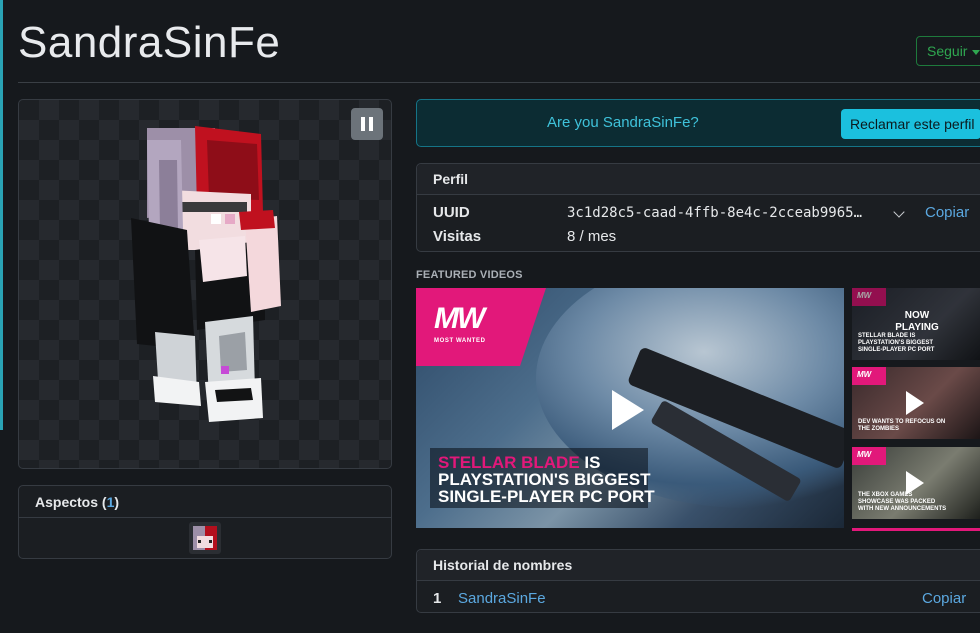 This screenshot has height=633, width=980. What do you see at coordinates (451, 212) in the screenshot?
I see `uuid-label: UUID` at bounding box center [451, 212].